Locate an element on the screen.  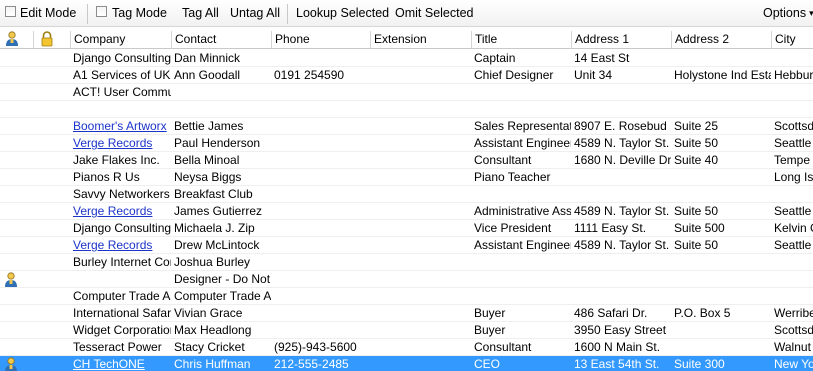
column-header-contact-type is located at coordinates (16, 39).